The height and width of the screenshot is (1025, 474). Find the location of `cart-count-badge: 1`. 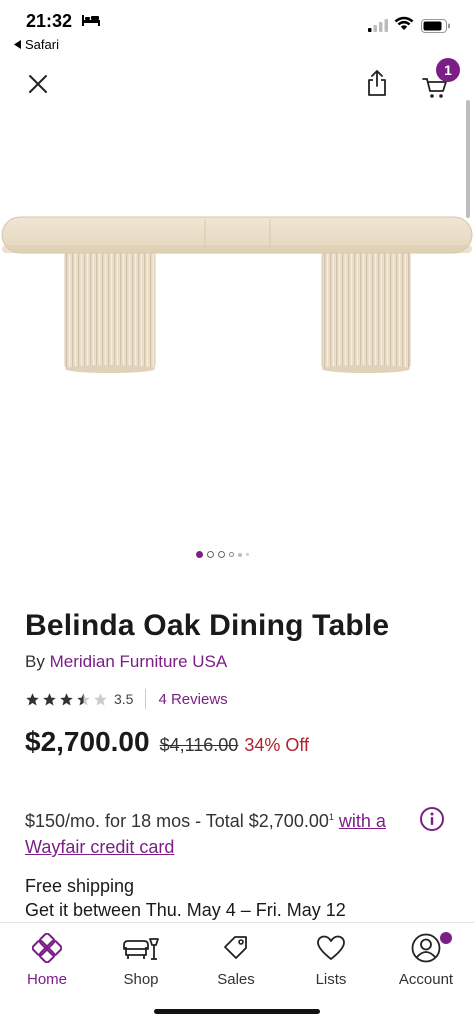

cart-count-badge: 1 is located at coordinates (448, 70).